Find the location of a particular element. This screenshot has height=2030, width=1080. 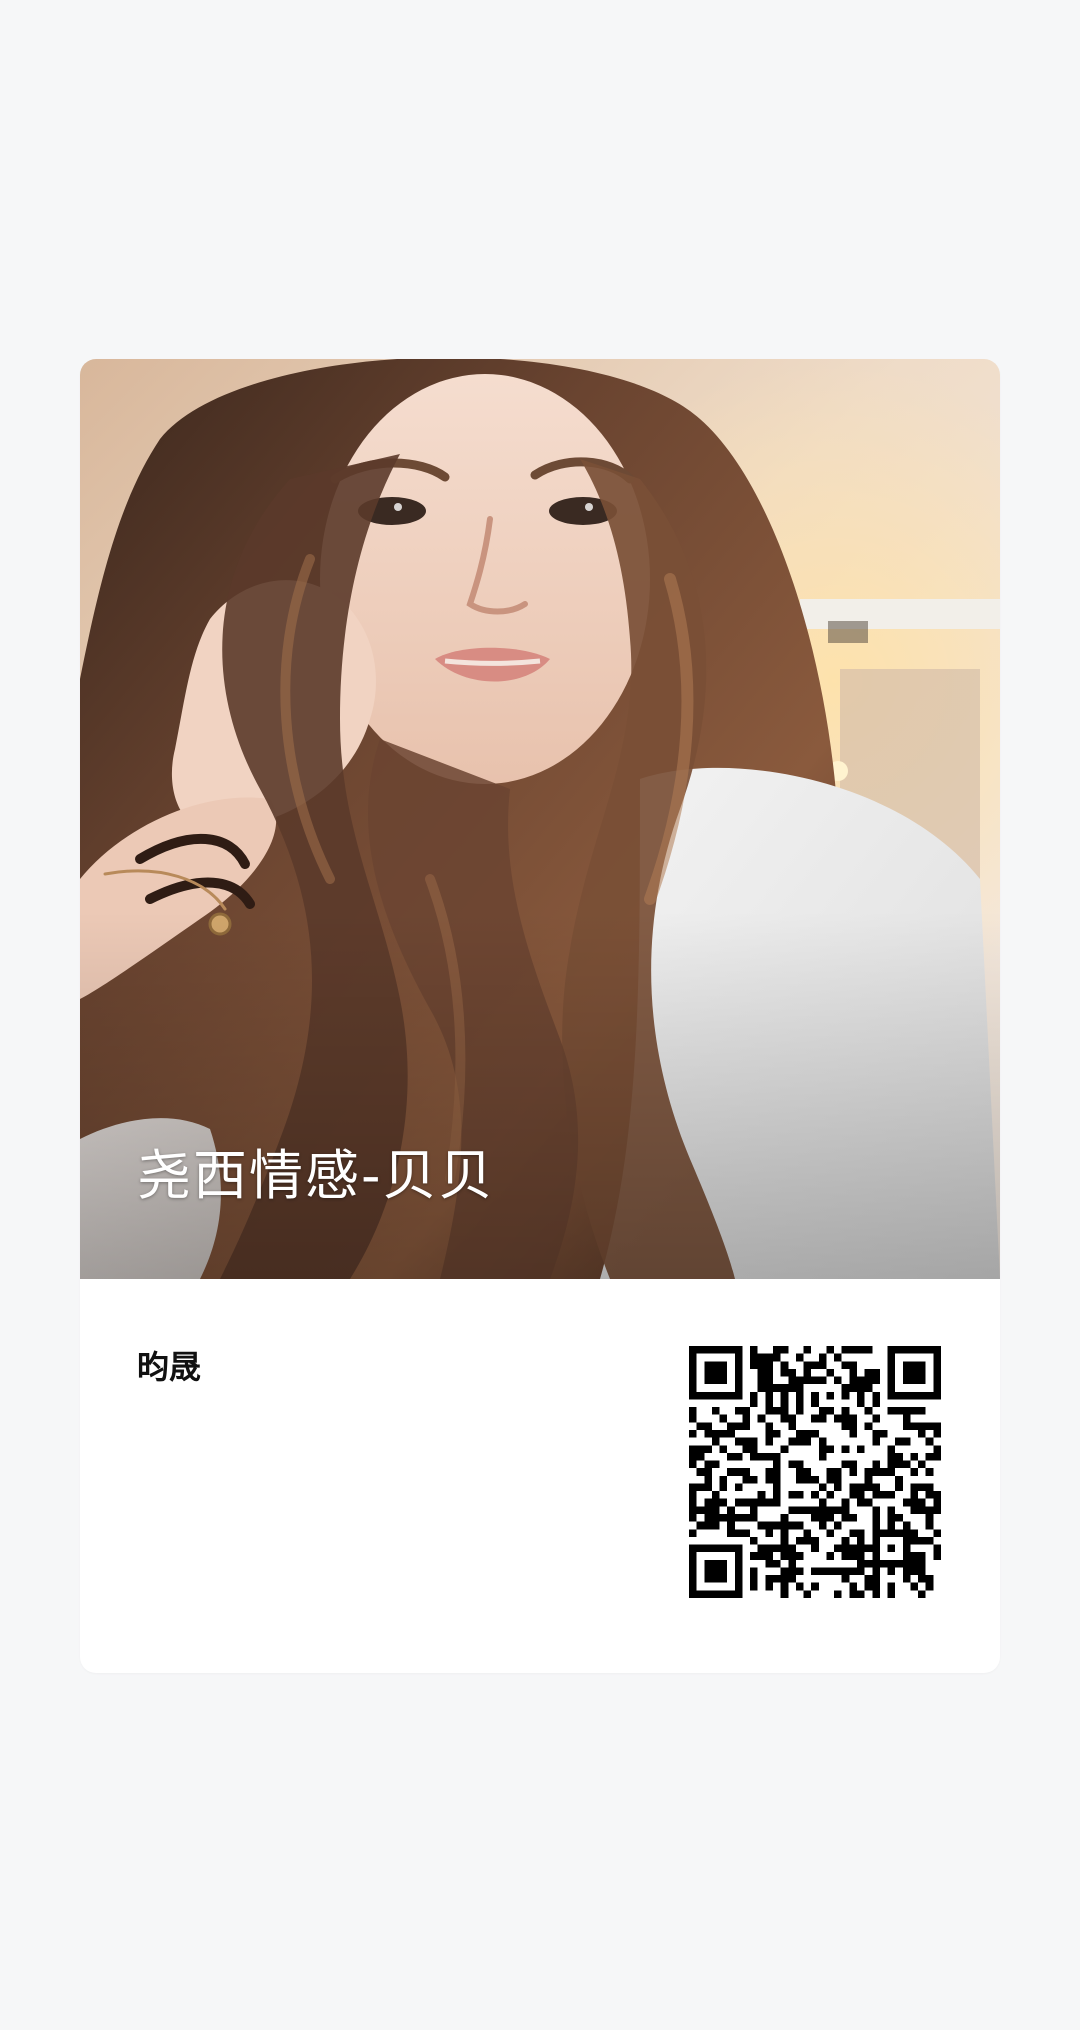

qr-code-icon is located at coordinates (815, 1472).